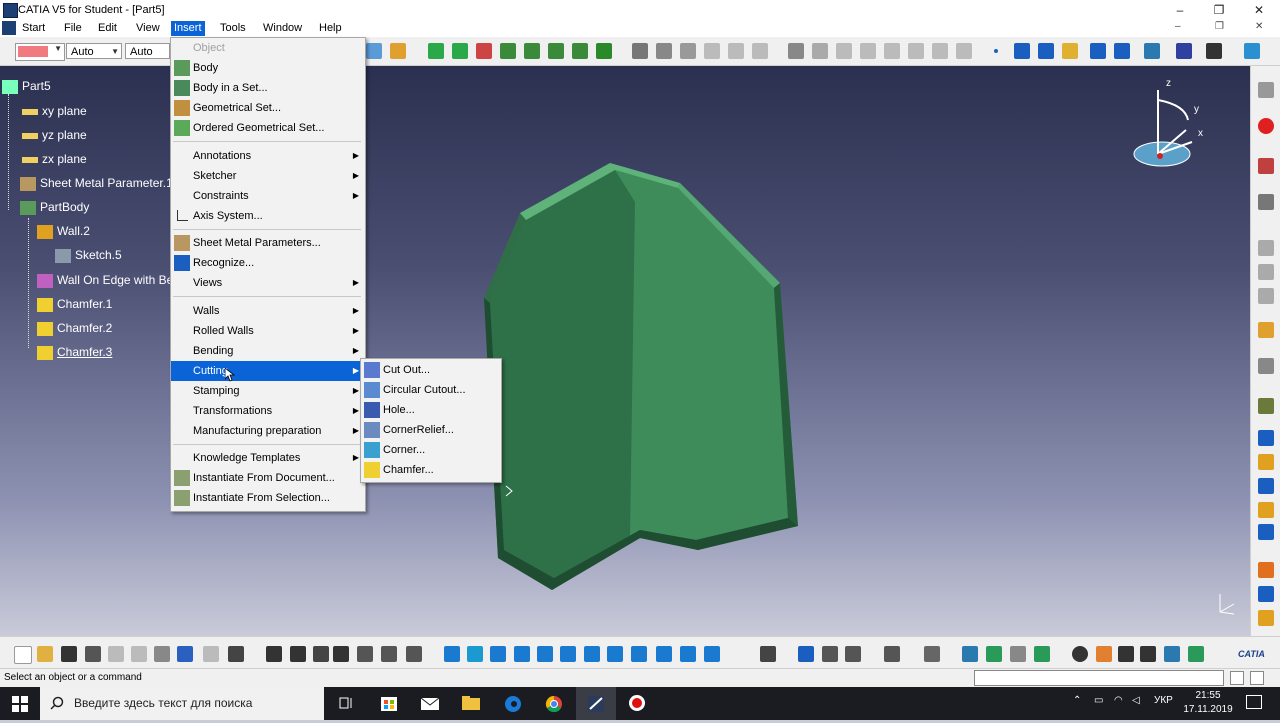 This screenshot has height=723, width=1280. What do you see at coordinates (596, 703) in the screenshot?
I see `catia-taskbar-icon` at bounding box center [596, 703].